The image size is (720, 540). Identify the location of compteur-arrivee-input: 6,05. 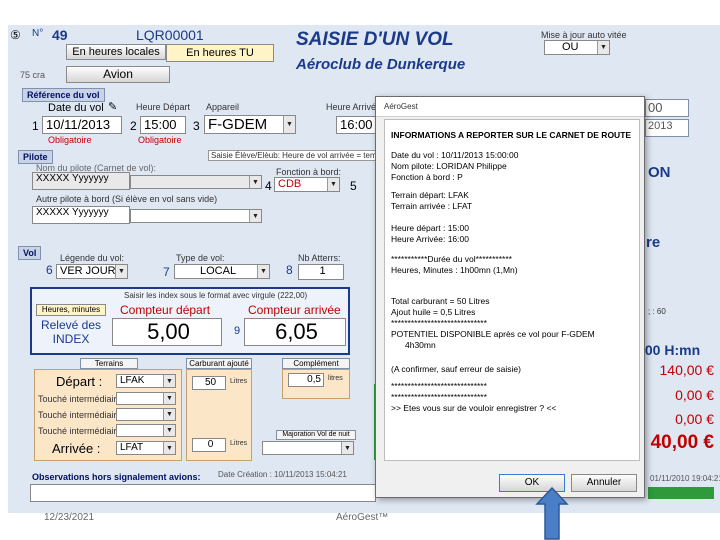
(295, 332).